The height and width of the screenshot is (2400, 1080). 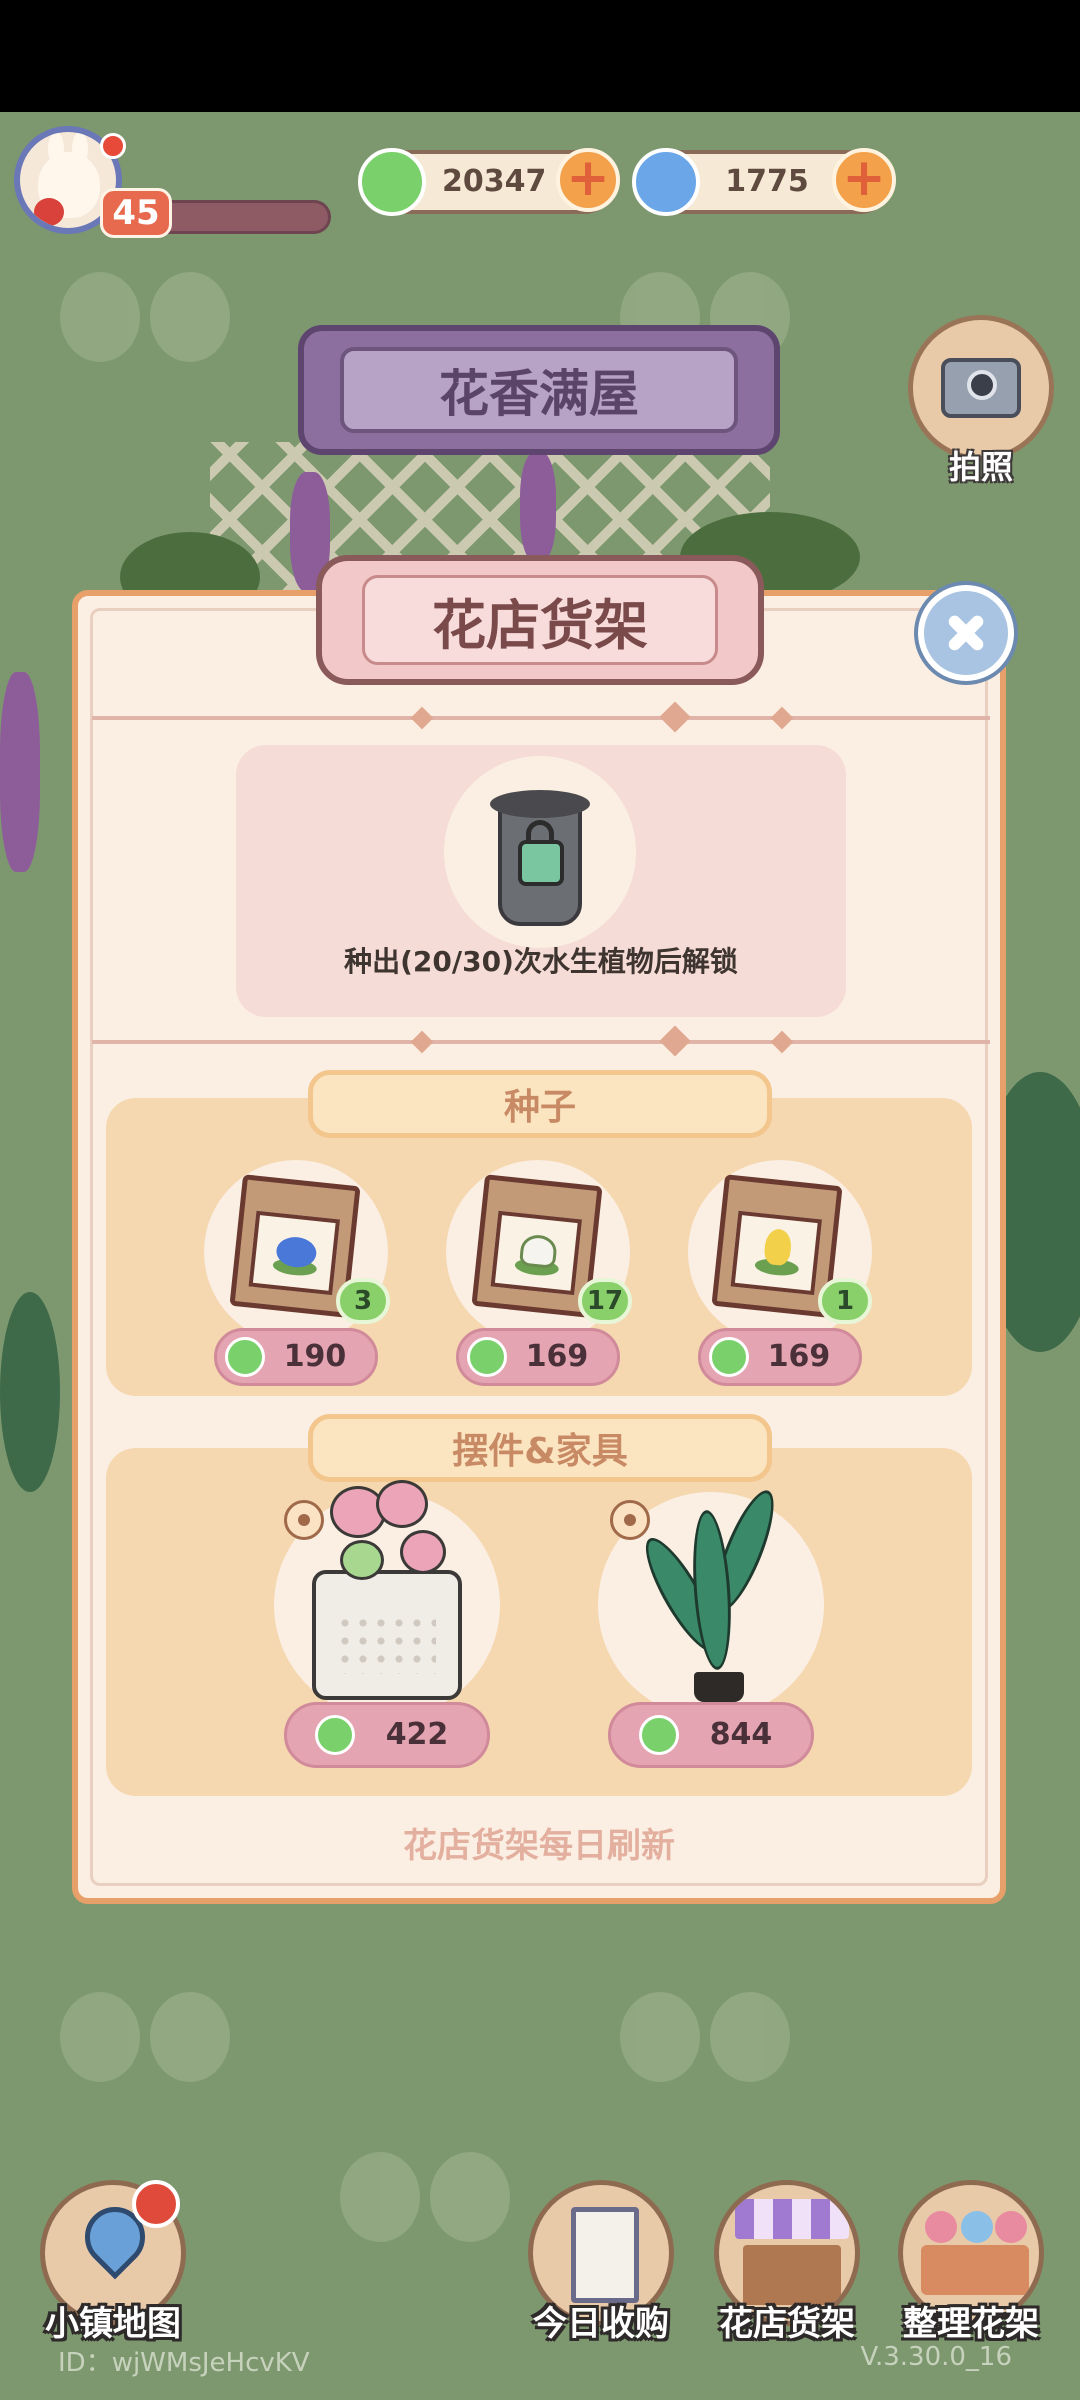 I want to click on refresh-note: 花店货架每日刷新, so click(x=539, y=1846).